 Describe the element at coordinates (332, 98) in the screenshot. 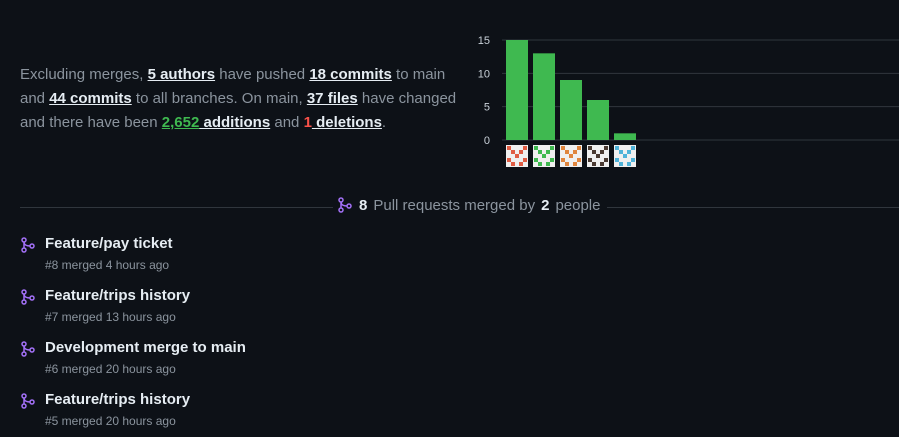

I see `files-link: 37 files` at that location.